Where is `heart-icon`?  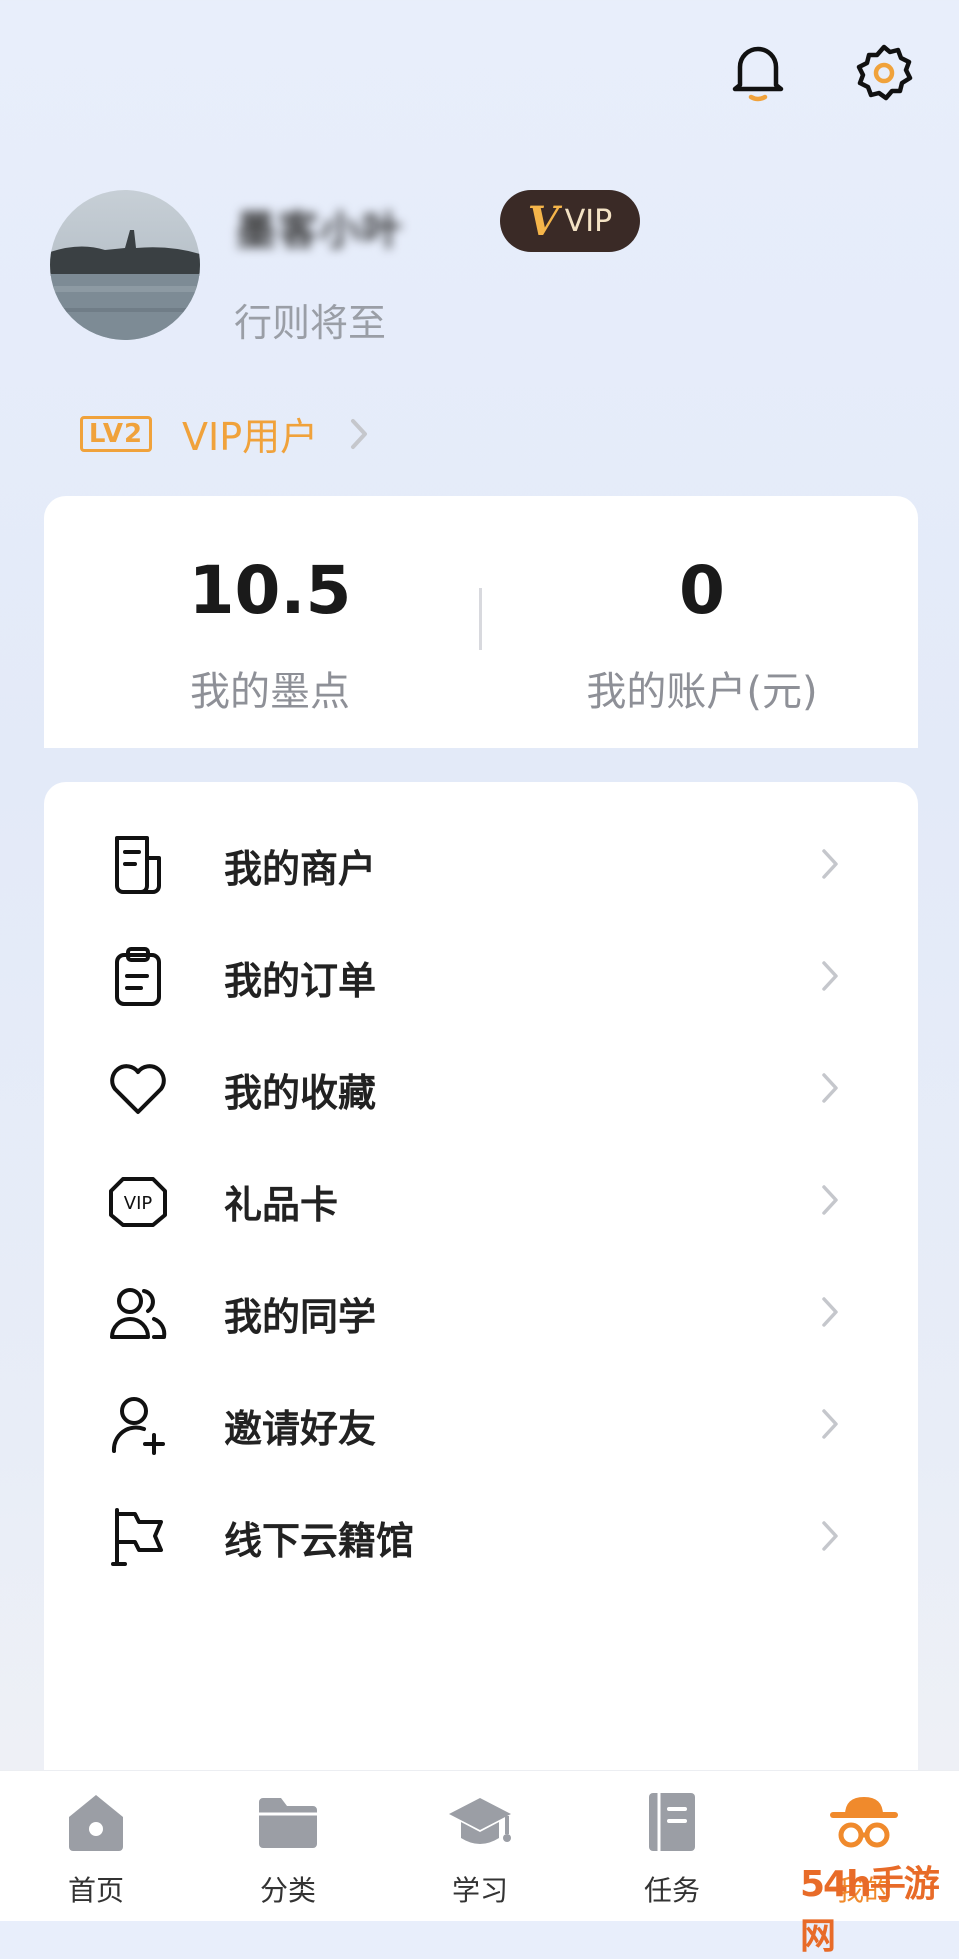 heart-icon is located at coordinates (138, 1089).